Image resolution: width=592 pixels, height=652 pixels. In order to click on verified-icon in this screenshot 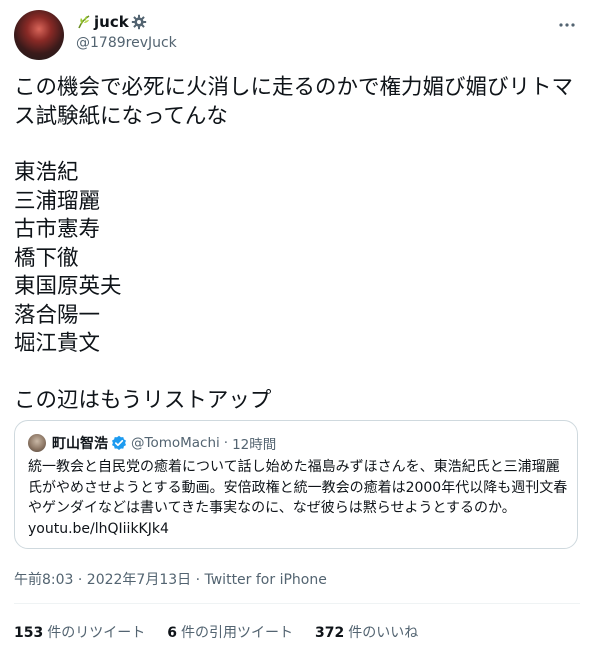, I will do `click(119, 442)`.